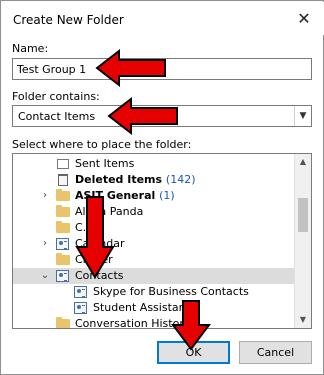 The width and height of the screenshot is (324, 375). Describe the element at coordinates (303, 320) in the screenshot. I see `scroll-down-icon: ▼` at that location.